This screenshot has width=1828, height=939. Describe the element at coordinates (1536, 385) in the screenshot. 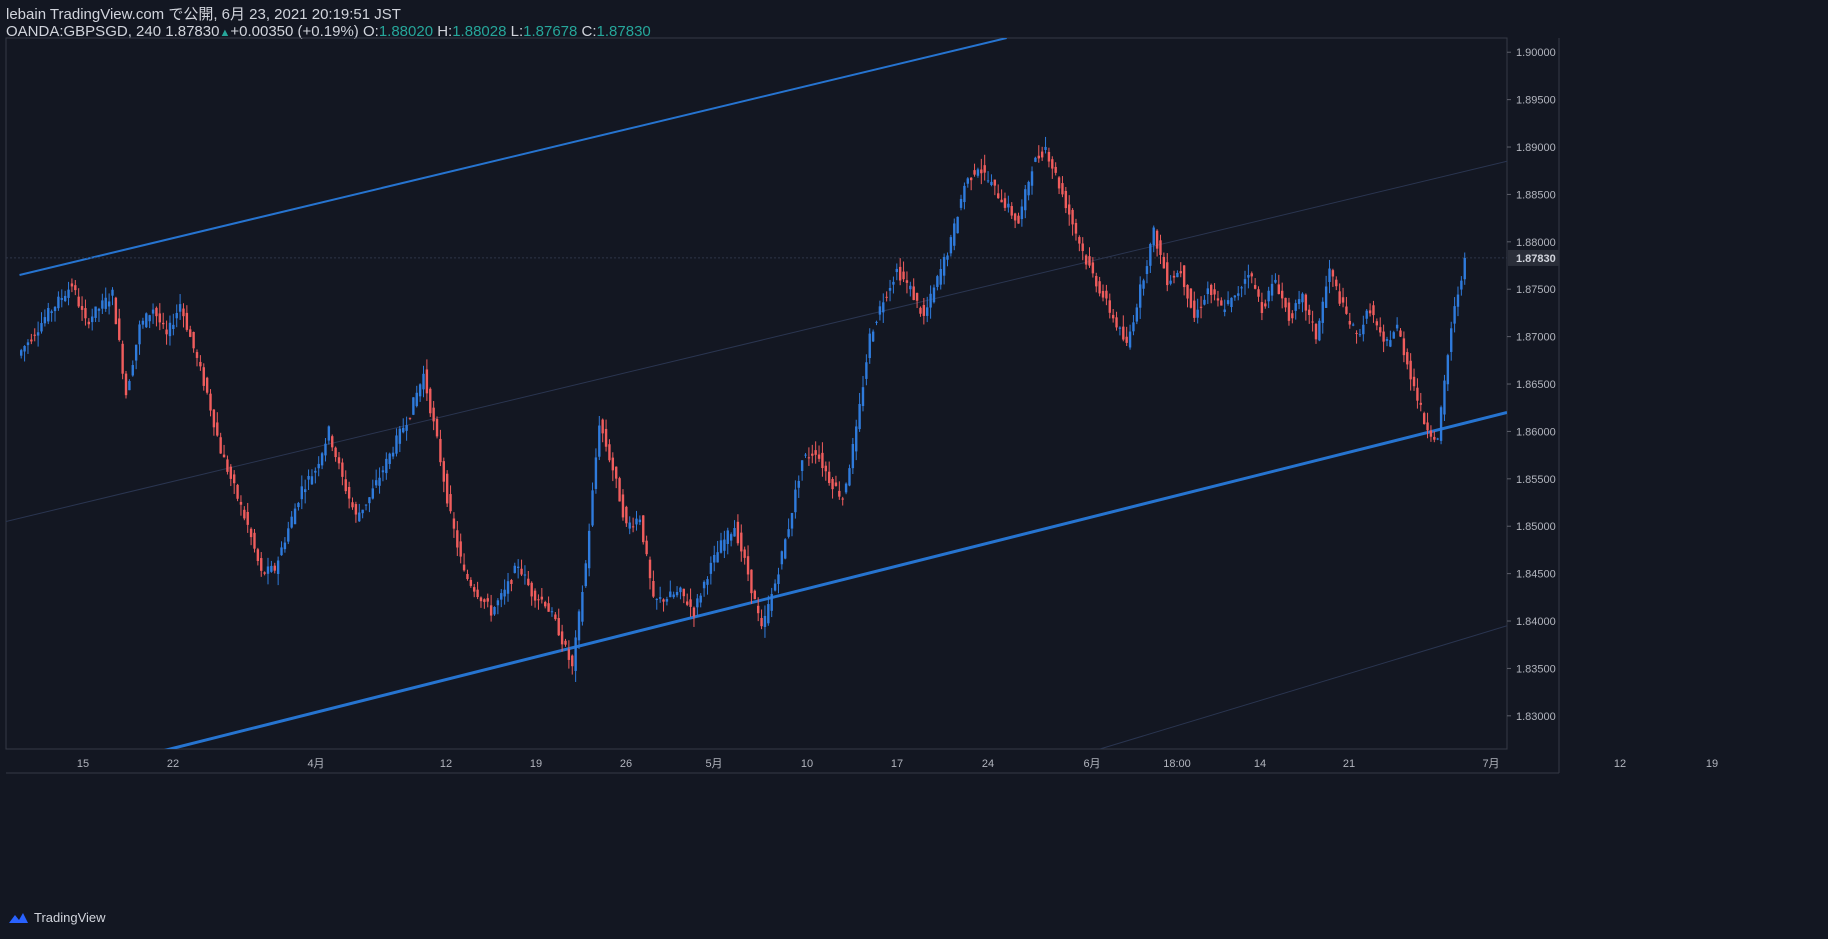

I see `y-tick-label: 1.86500` at that location.